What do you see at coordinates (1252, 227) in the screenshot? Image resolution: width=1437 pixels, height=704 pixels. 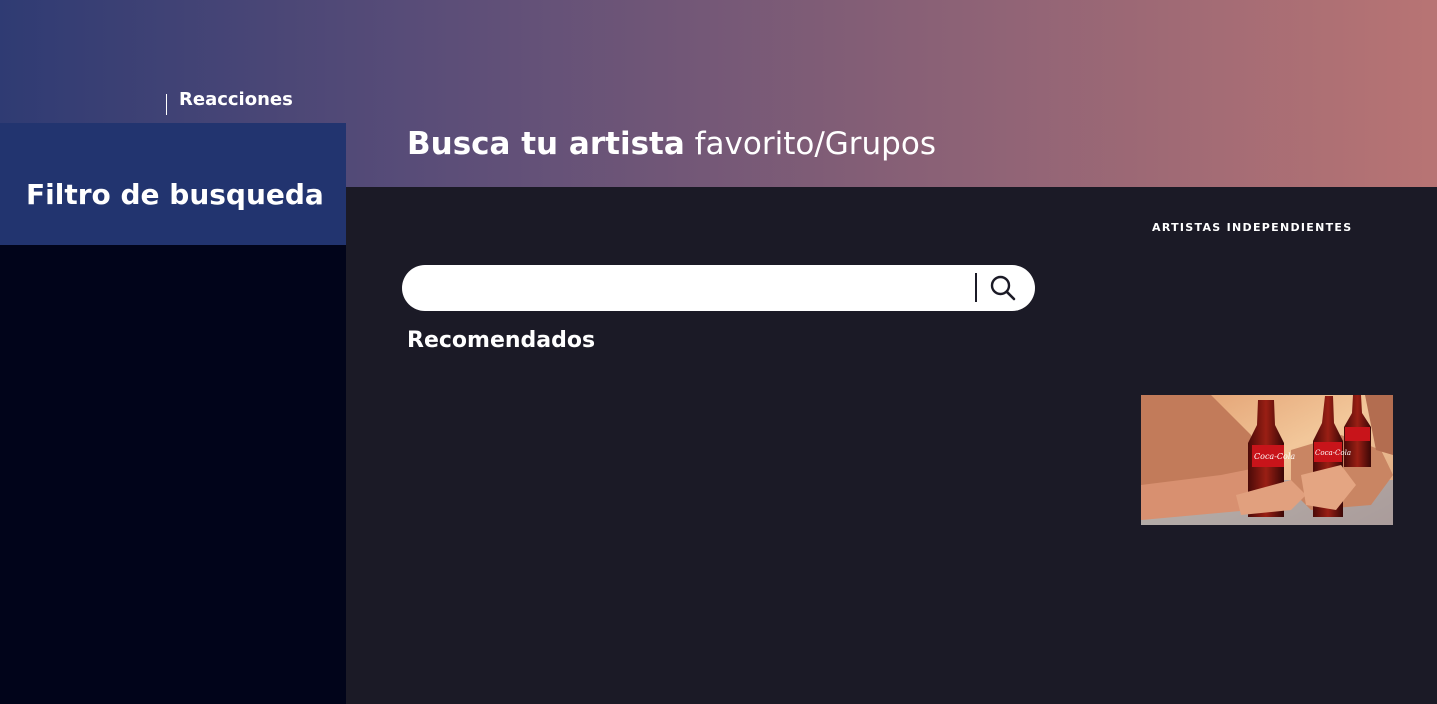 I see `section-label-independent-artists: ARTISTAS INDEPENDIENTES` at bounding box center [1252, 227].